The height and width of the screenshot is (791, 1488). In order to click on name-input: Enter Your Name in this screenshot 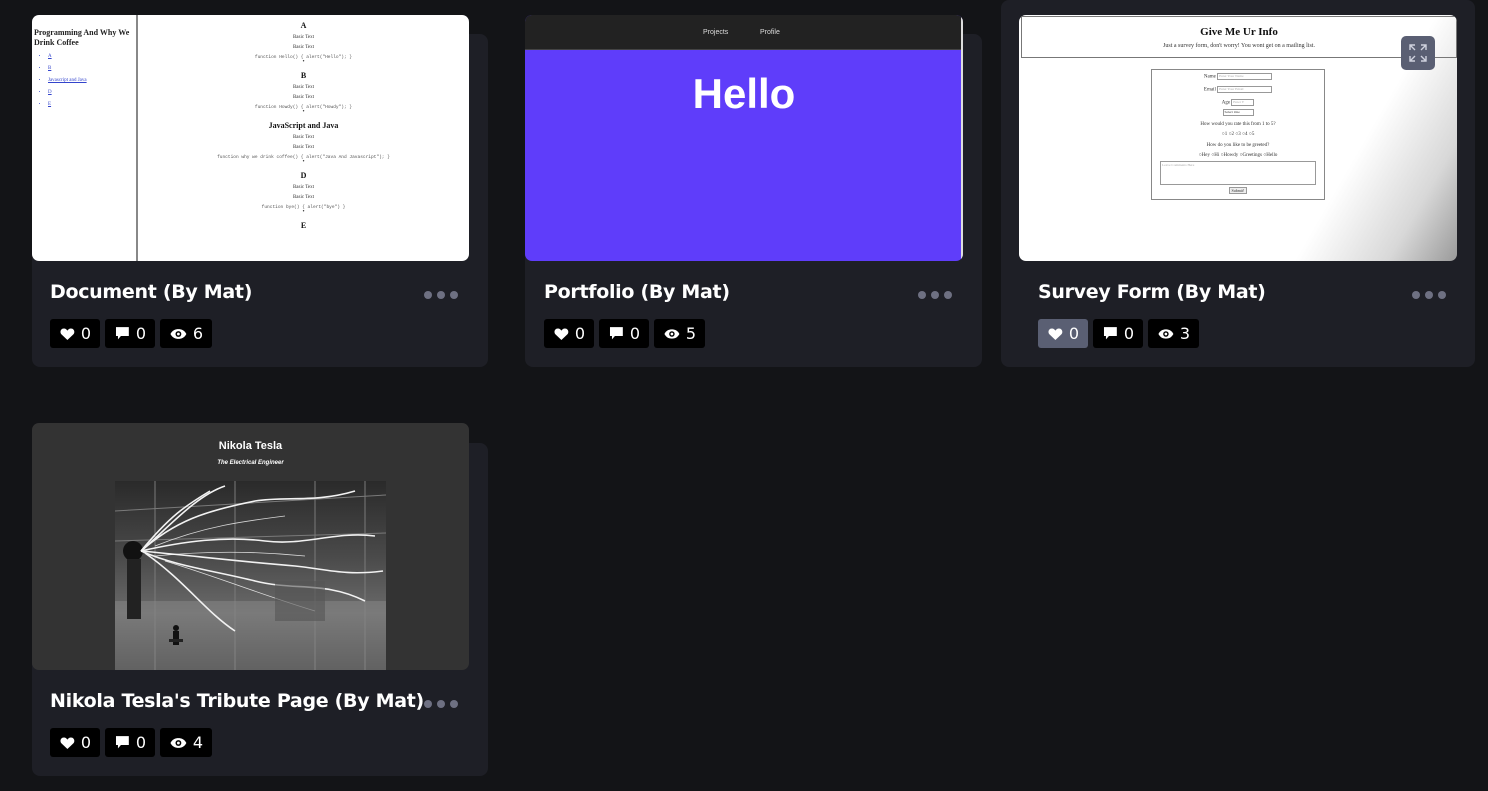, I will do `click(1245, 76)`.